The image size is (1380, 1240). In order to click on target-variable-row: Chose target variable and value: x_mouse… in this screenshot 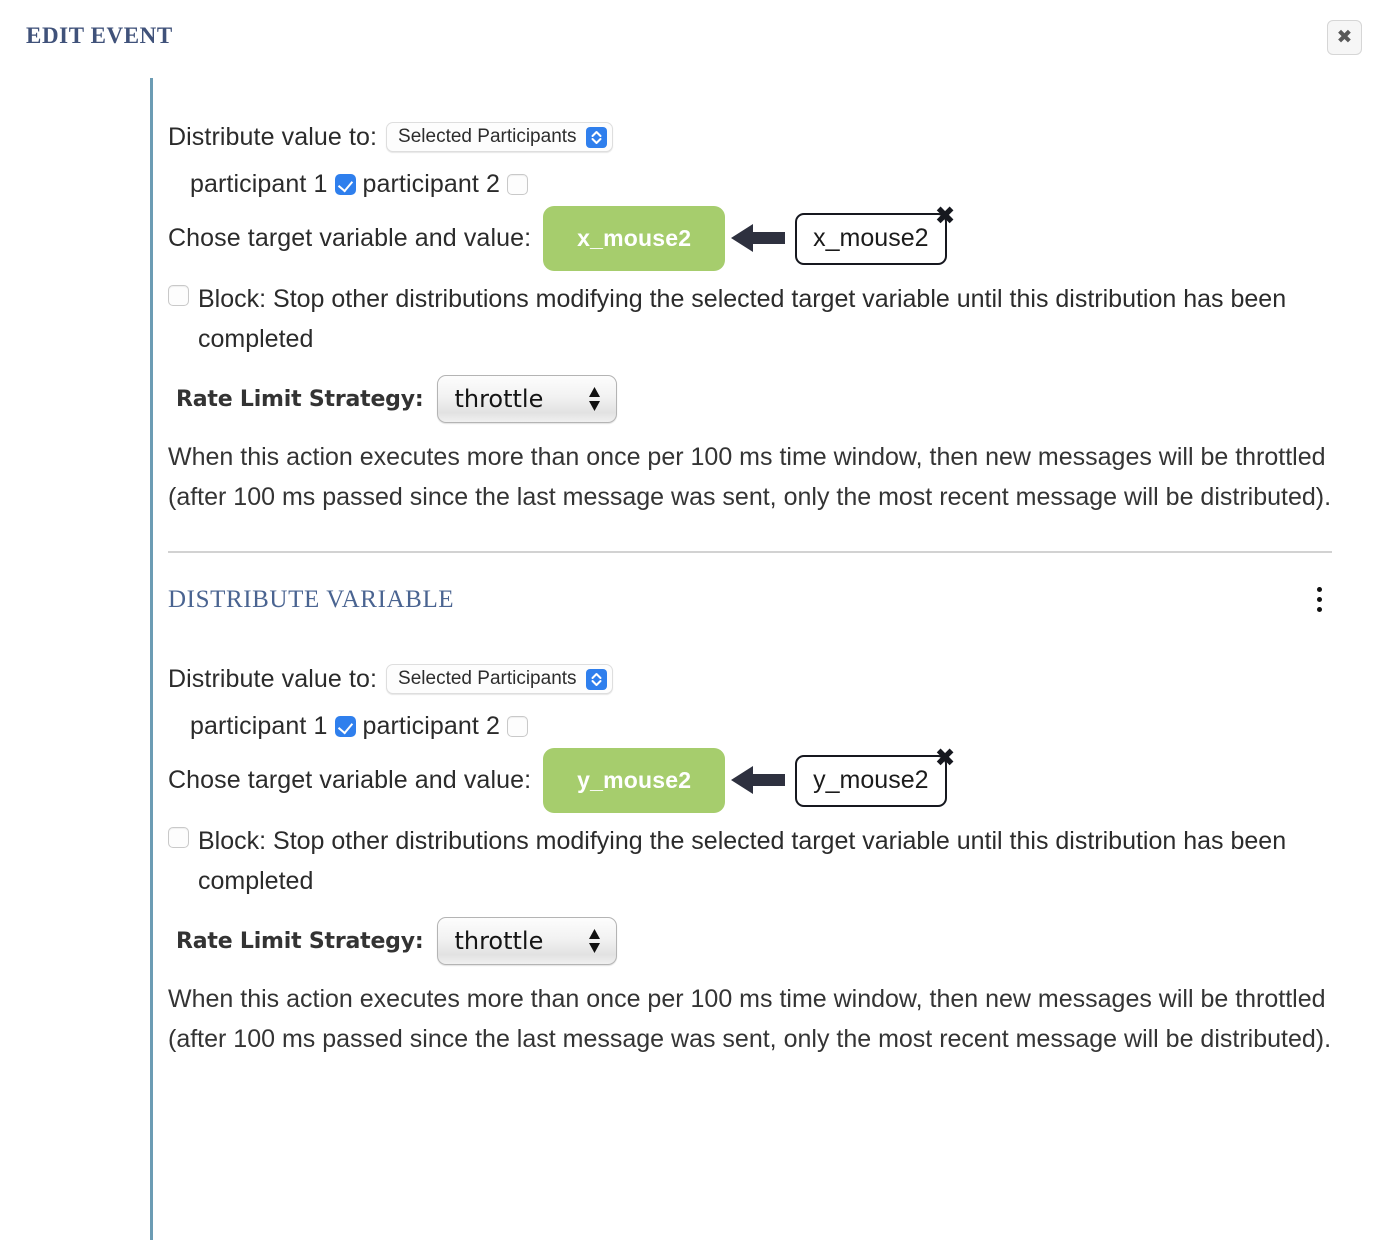, I will do `click(753, 238)`.